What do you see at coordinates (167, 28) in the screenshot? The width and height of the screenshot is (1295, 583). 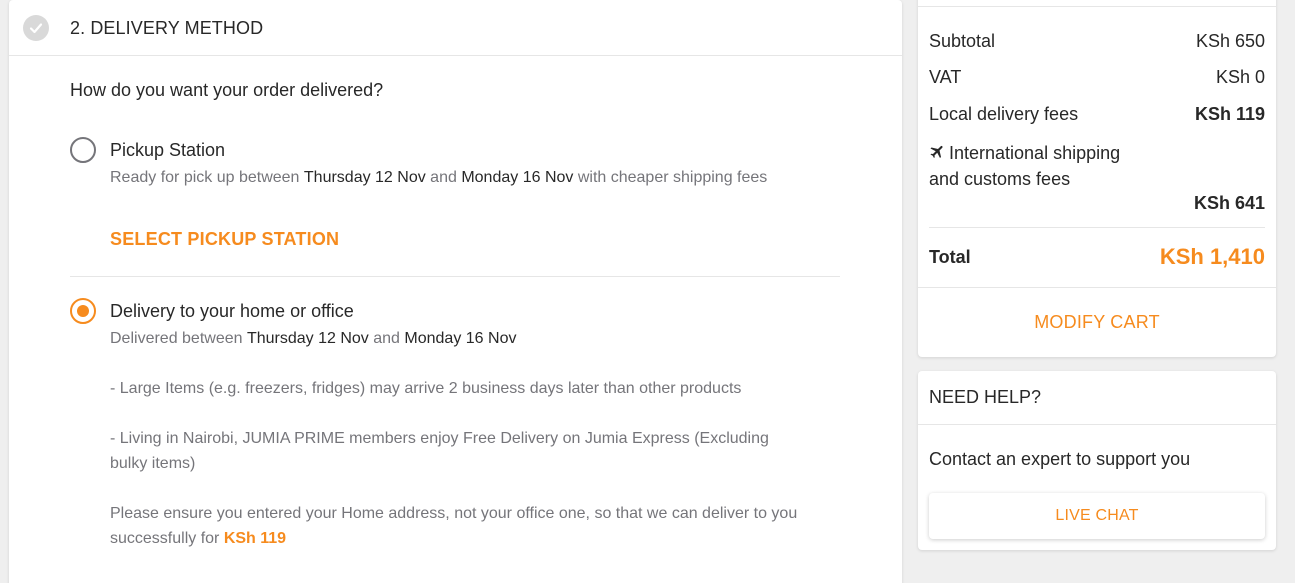 I see `delivery-method-title: 2. DELIVERY METHOD` at bounding box center [167, 28].